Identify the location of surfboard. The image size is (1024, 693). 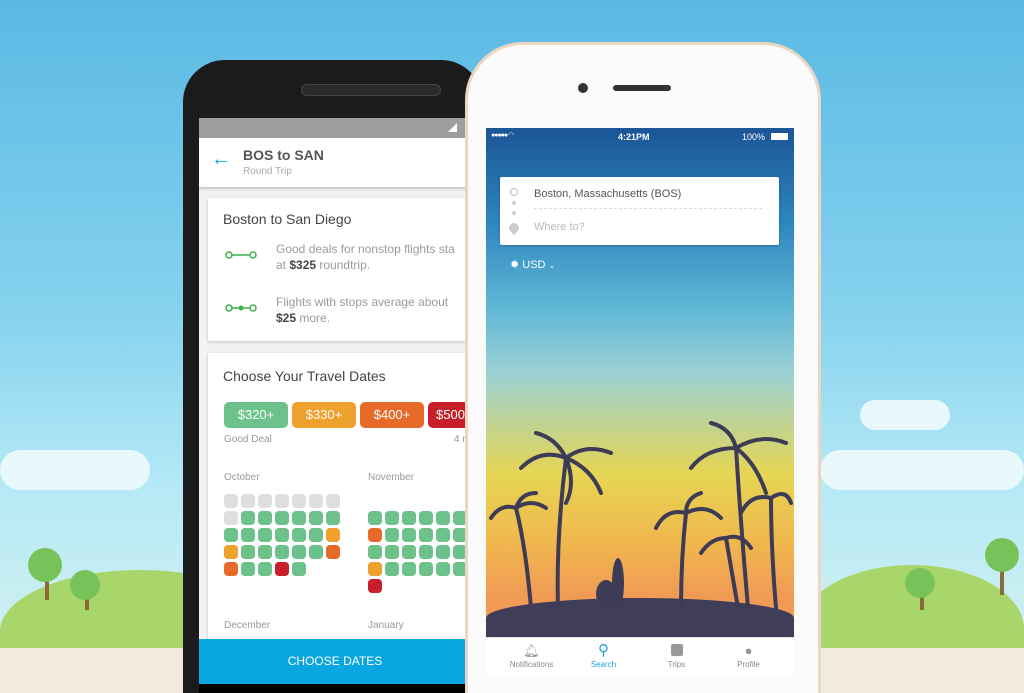
(618, 583).